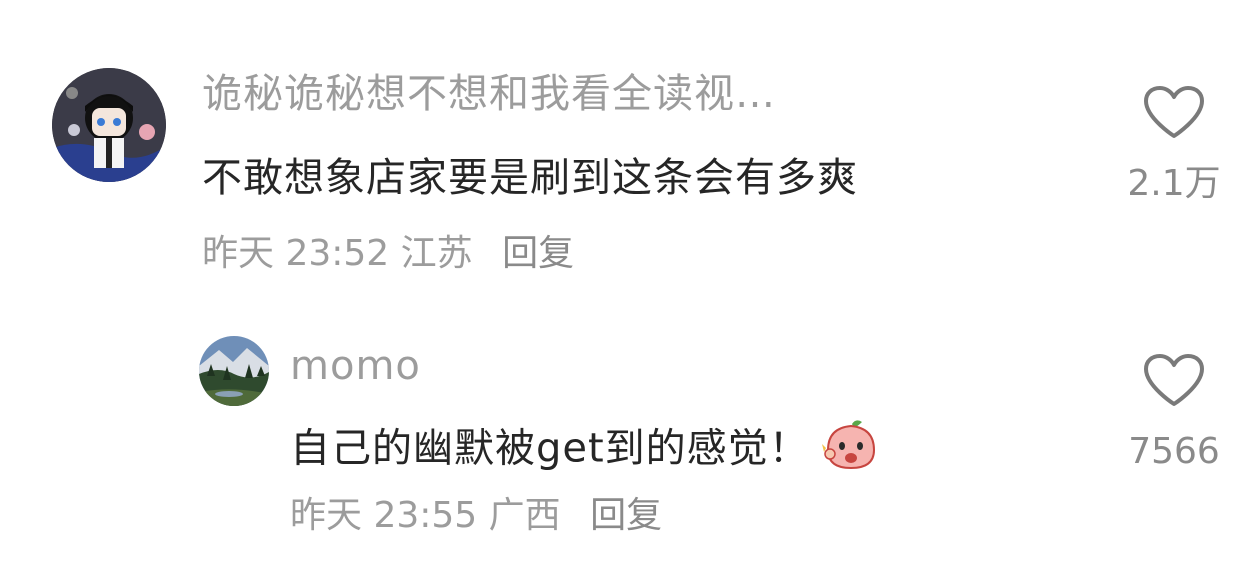 The width and height of the screenshot is (1260, 585). I want to click on comment-text: 自己的幽默被get到的感觉！, so click(585, 450).